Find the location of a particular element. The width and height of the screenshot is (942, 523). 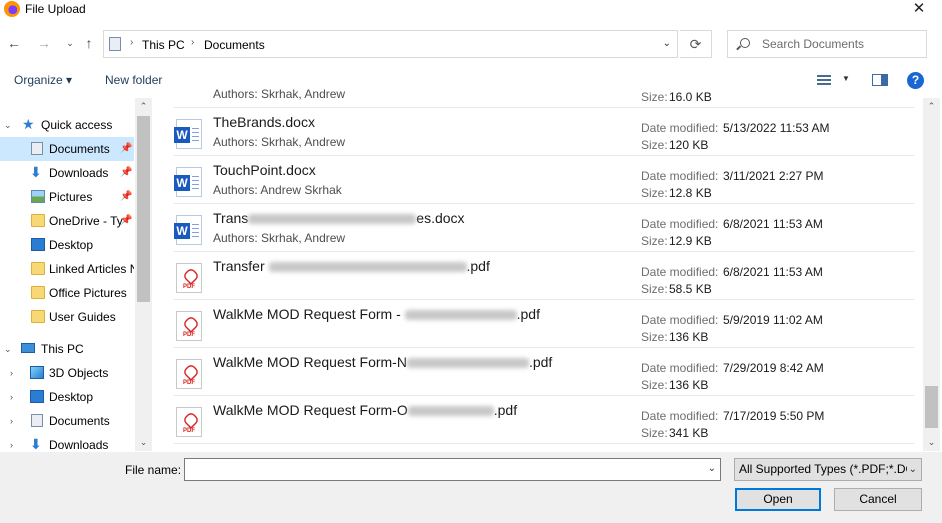

forward-arrow-icon: → is located at coordinates (44, 43).